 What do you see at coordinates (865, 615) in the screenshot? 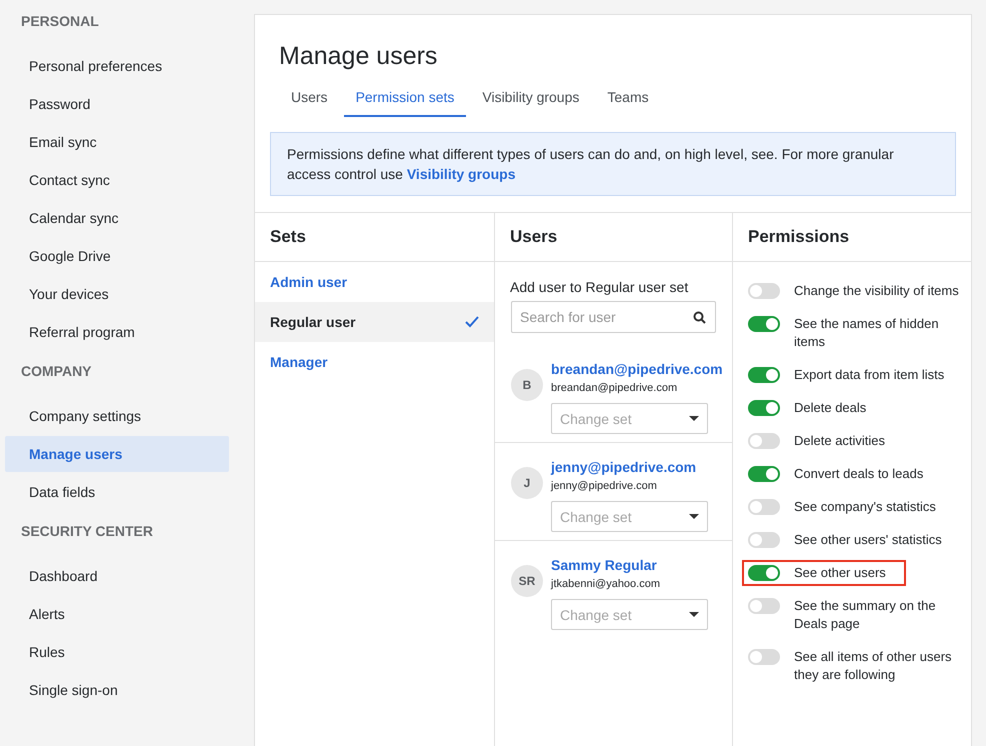
I see `permission-label: See the summary on the Deals page` at bounding box center [865, 615].